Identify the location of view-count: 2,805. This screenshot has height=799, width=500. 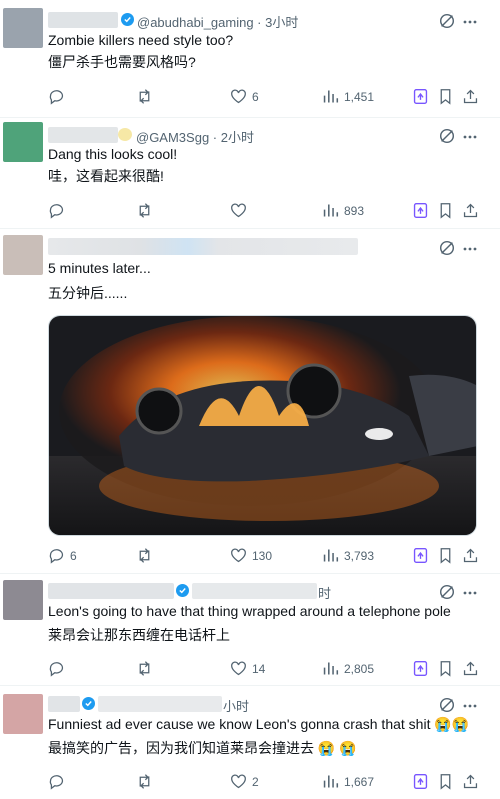
(359, 668).